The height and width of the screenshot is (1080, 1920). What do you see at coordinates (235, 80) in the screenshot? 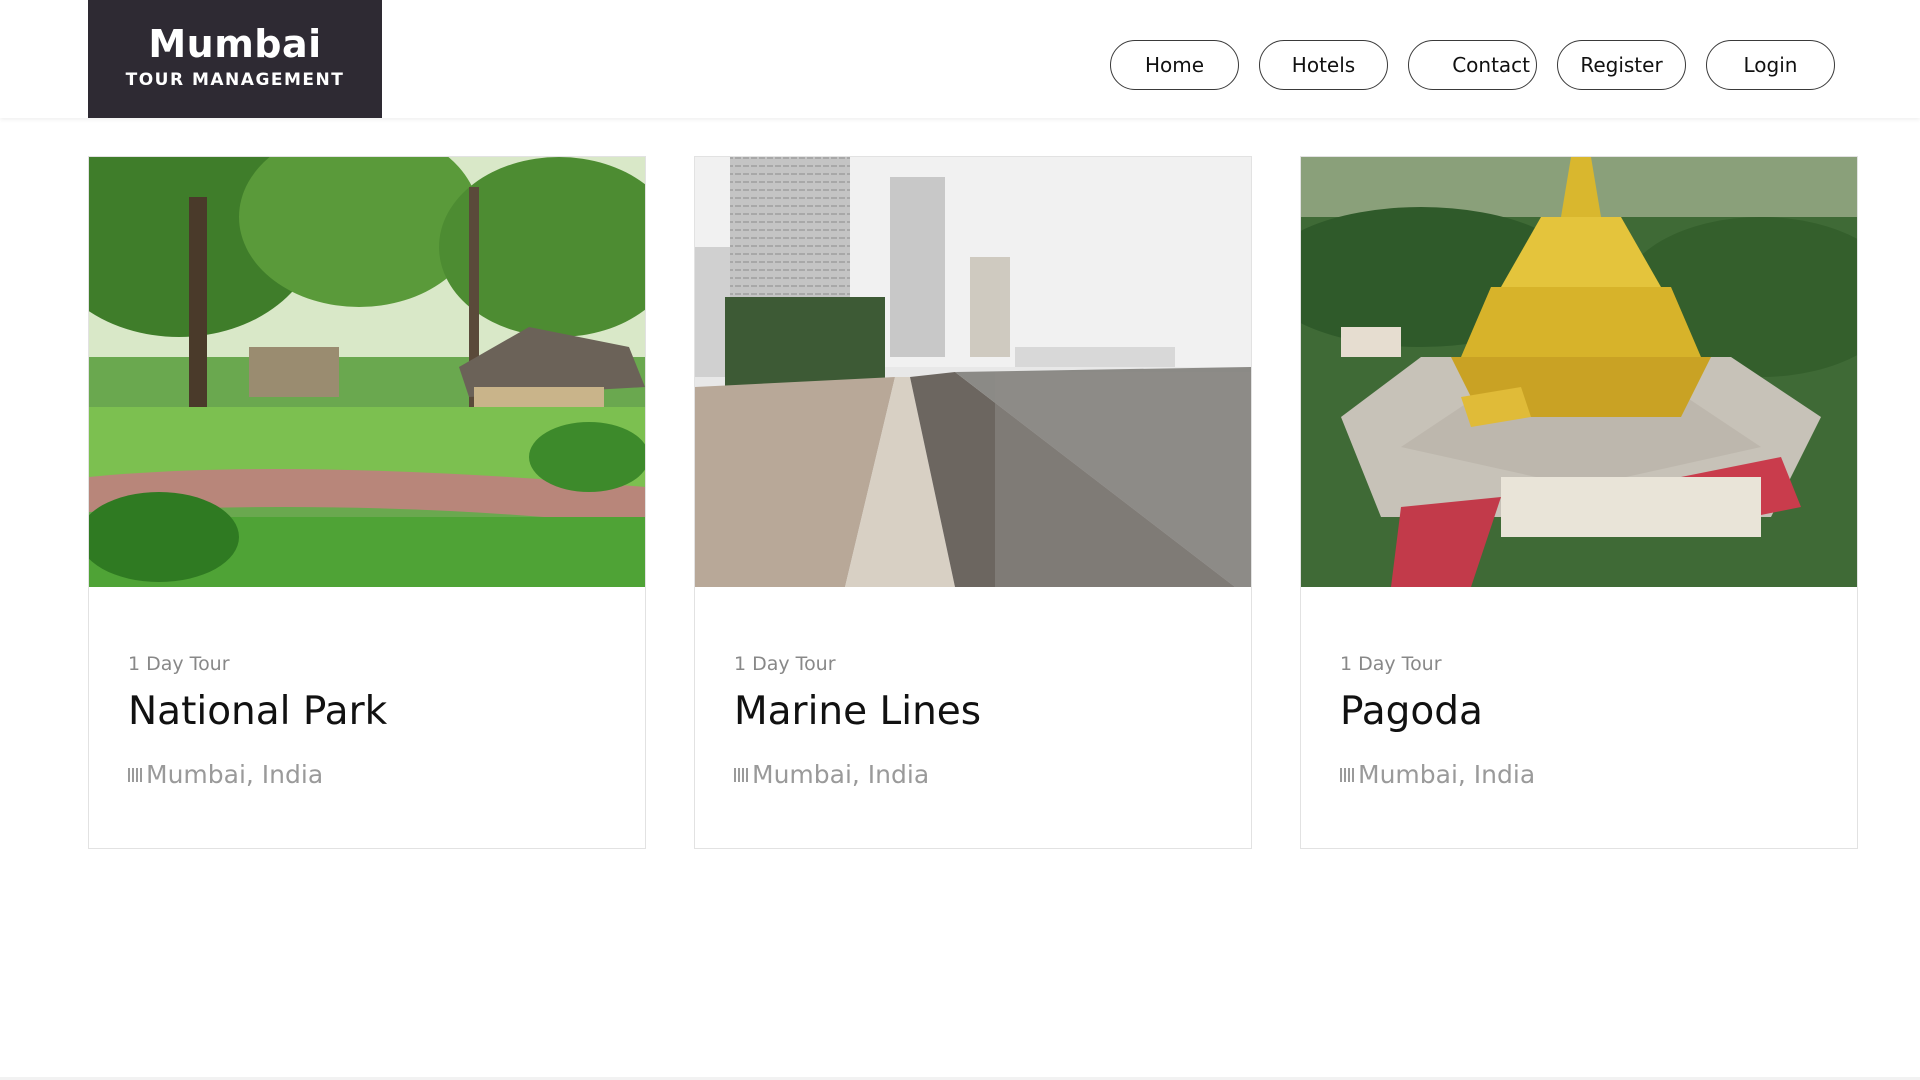
I see `logo-subtitle: TOUR MANAGEMENT` at bounding box center [235, 80].